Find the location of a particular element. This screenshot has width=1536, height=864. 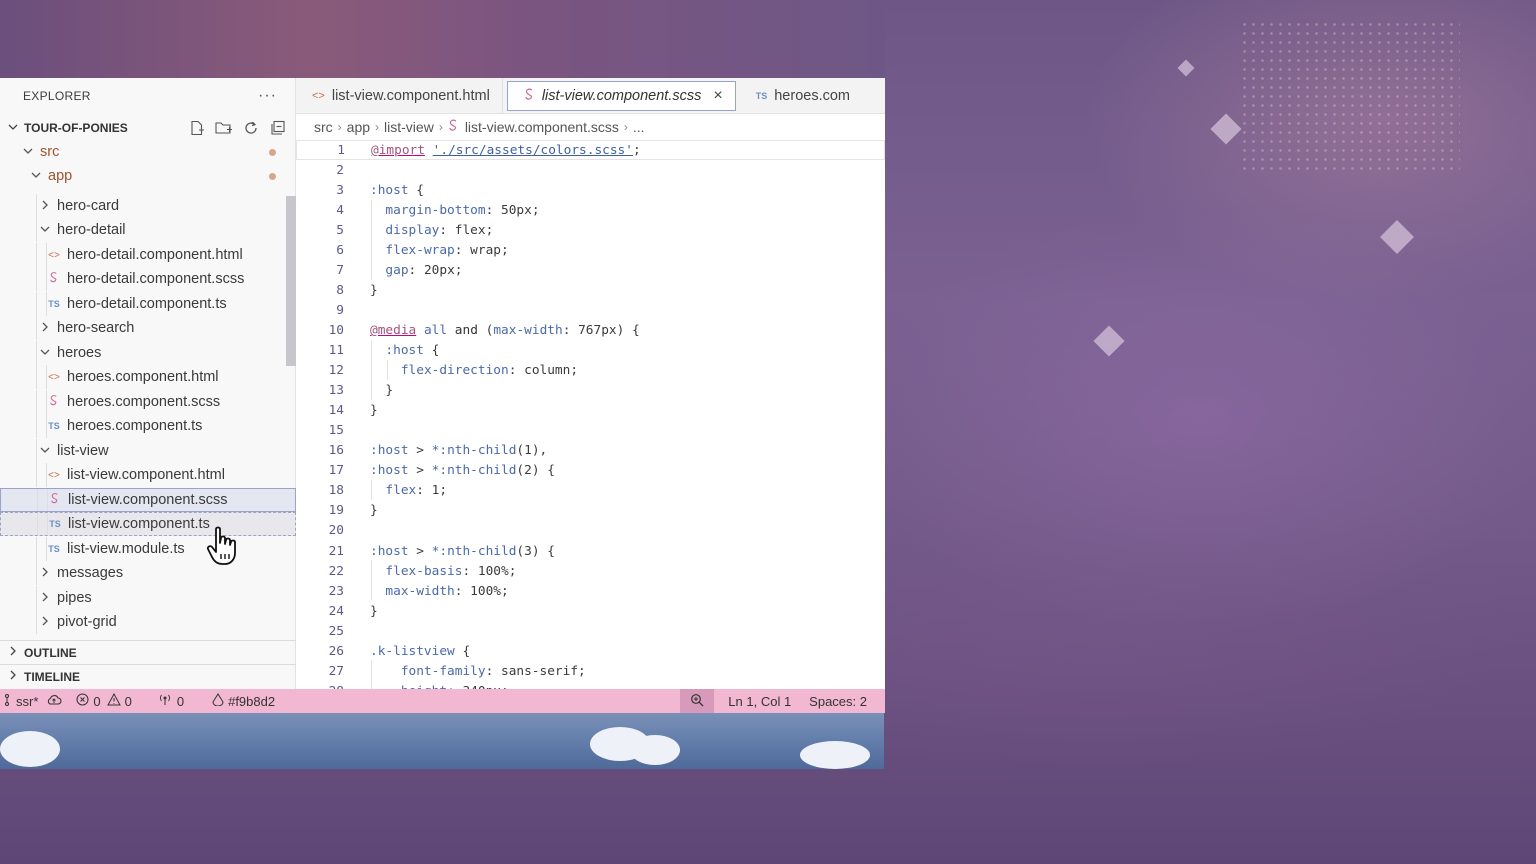

code-text: display: flex; is located at coordinates (439, 230).